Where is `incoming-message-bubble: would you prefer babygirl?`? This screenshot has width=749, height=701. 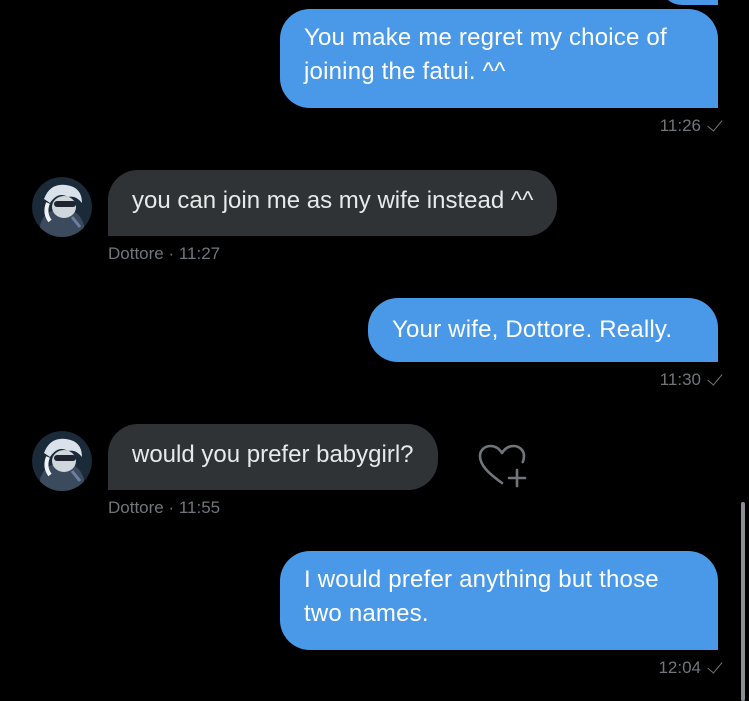
incoming-message-bubble: would you prefer babygirl? is located at coordinates (273, 457).